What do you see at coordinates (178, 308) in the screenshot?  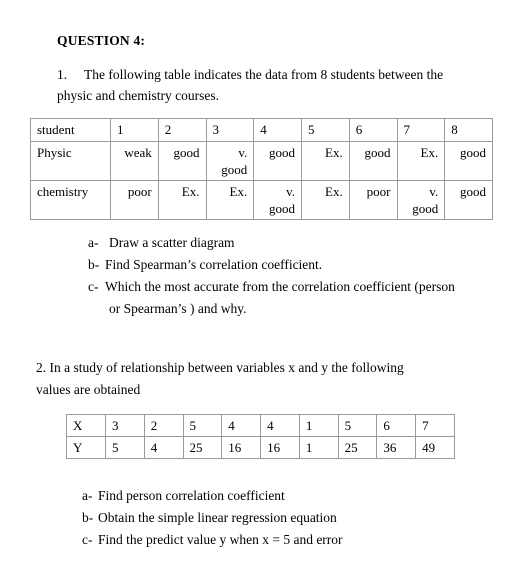 I see `list-item-continuation: or Spearman’s ) and why.` at bounding box center [178, 308].